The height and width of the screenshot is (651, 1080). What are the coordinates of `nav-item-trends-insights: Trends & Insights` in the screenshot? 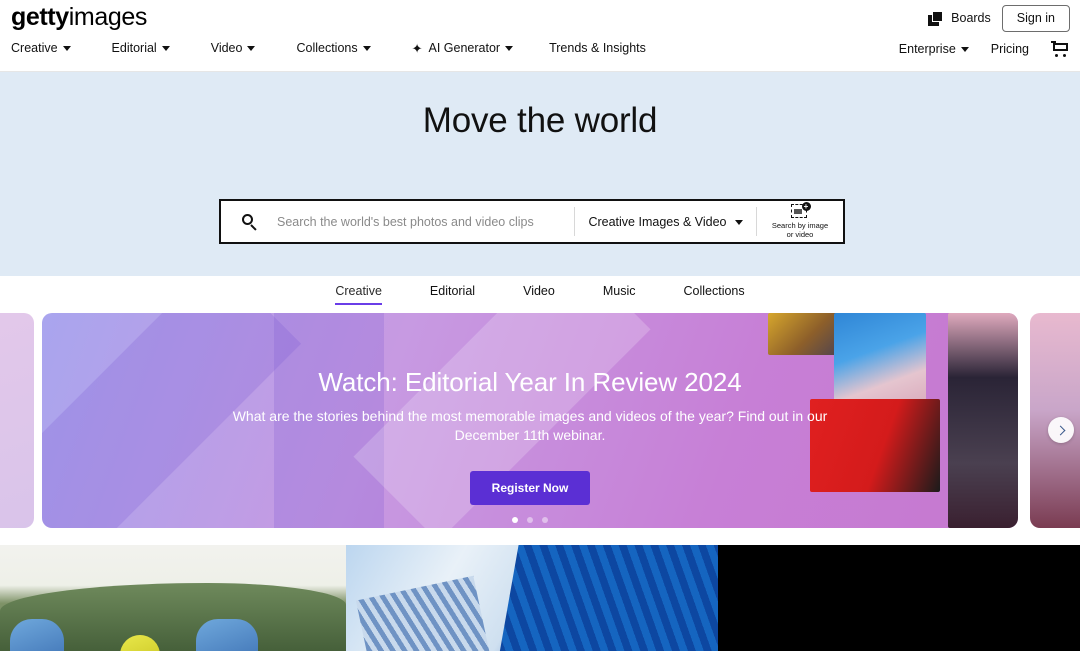 It's located at (597, 48).